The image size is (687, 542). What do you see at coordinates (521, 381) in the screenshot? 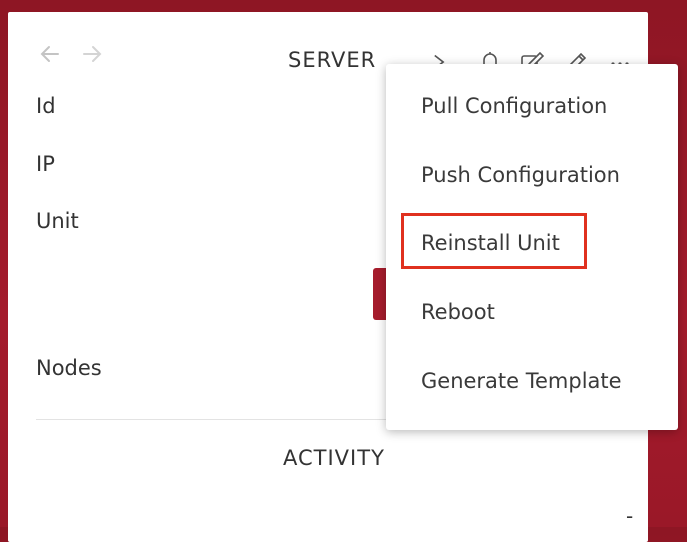
I see `menu-item-generate-template: Generate Template` at bounding box center [521, 381].